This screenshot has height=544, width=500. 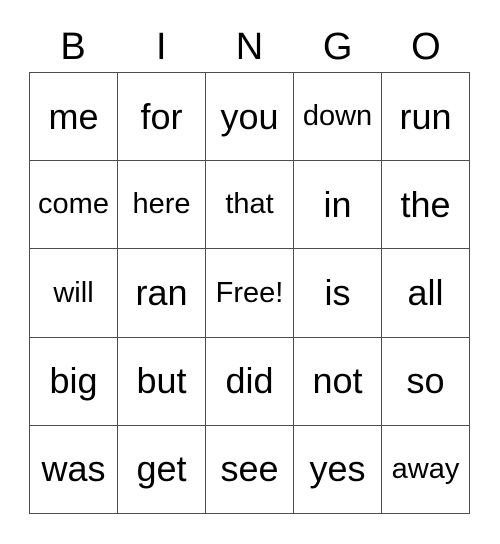 I want to click on bingo-cell: here, so click(x=162, y=205).